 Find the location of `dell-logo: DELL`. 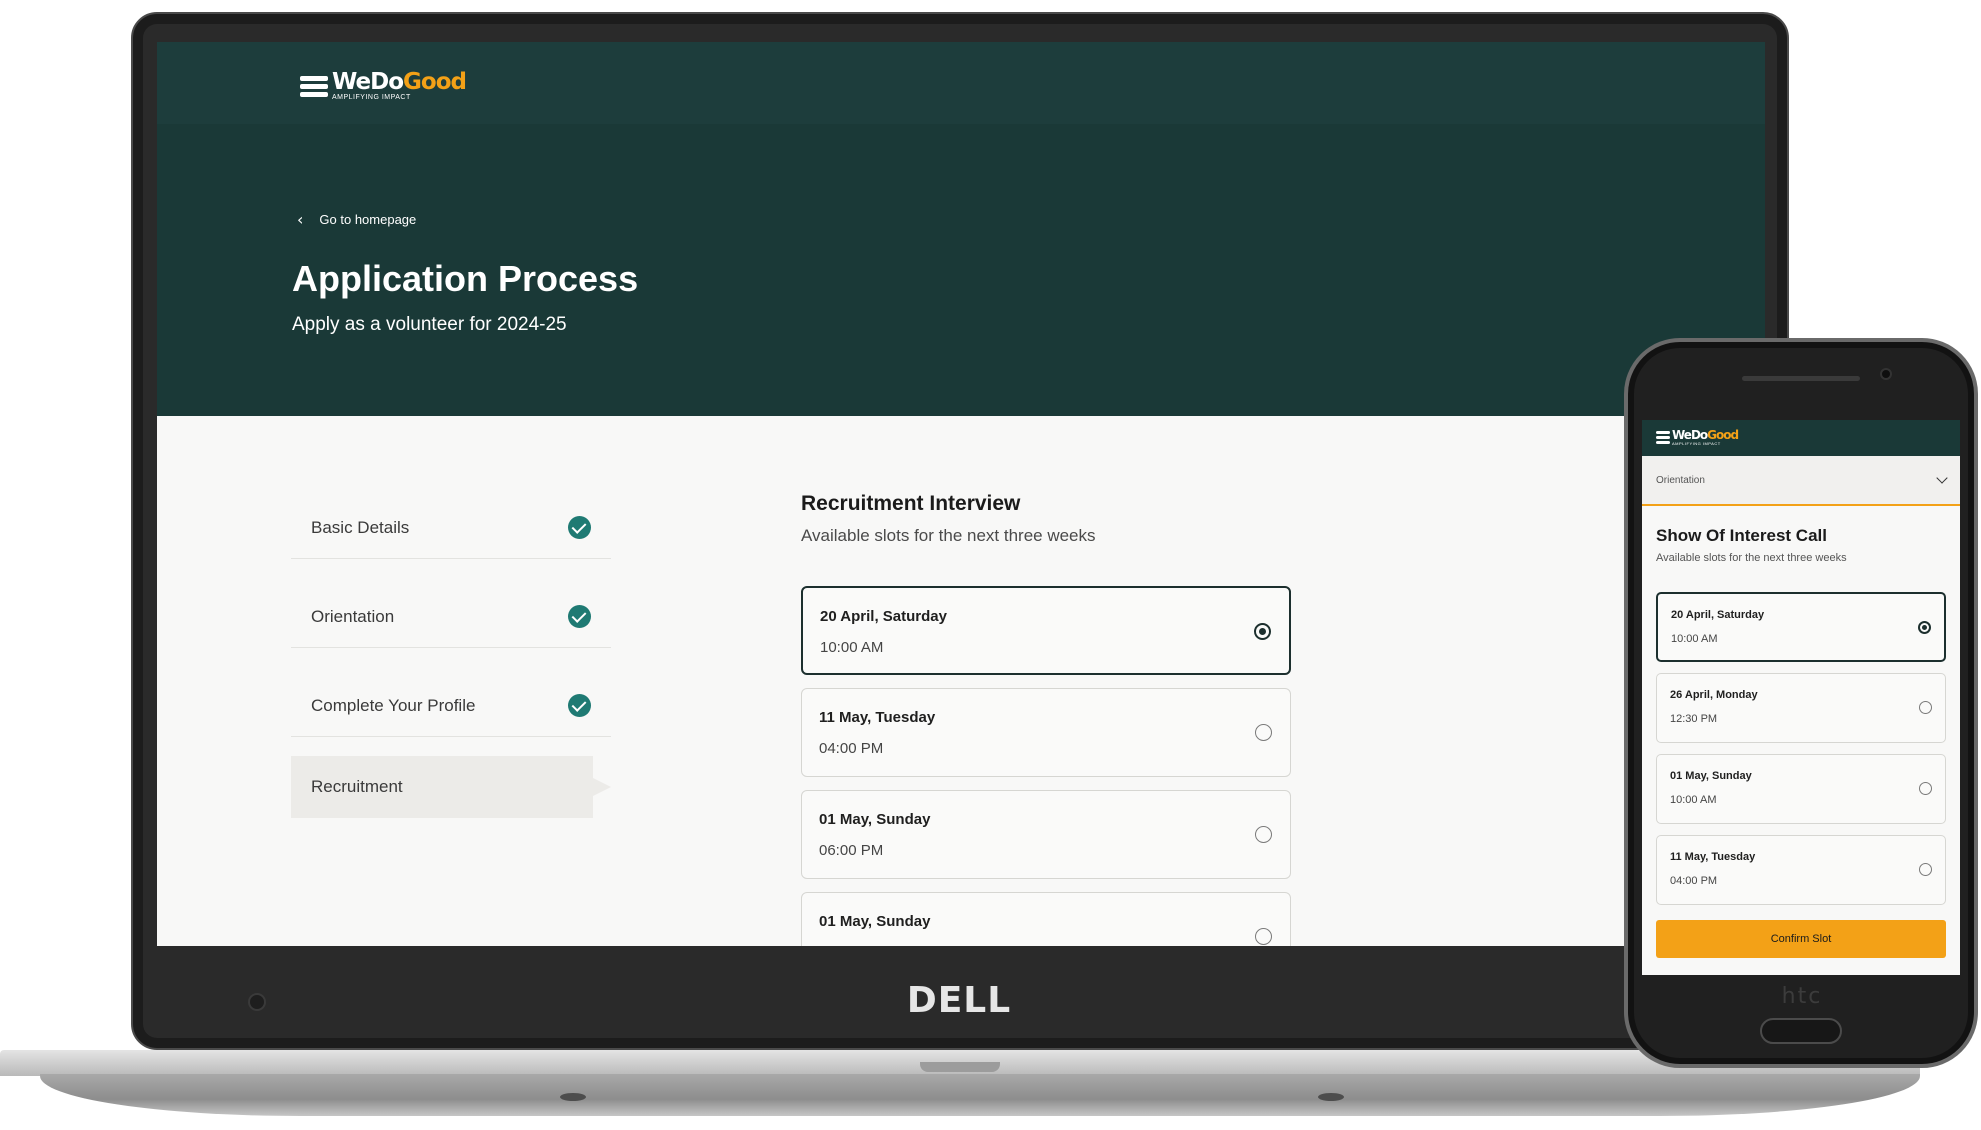

dell-logo: DELL is located at coordinates (959, 1000).